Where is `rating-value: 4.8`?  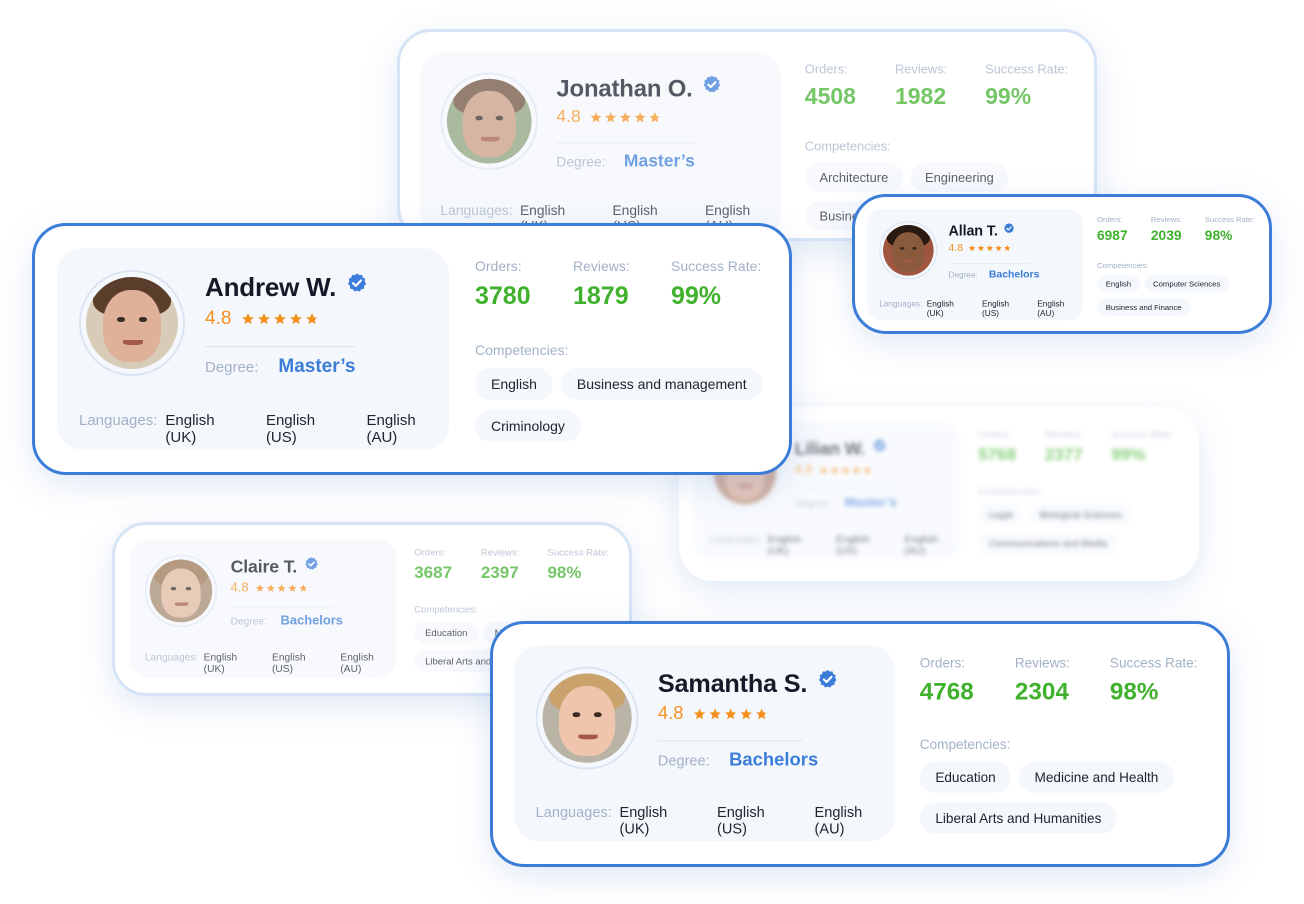 rating-value: 4.8 is located at coordinates (239, 588).